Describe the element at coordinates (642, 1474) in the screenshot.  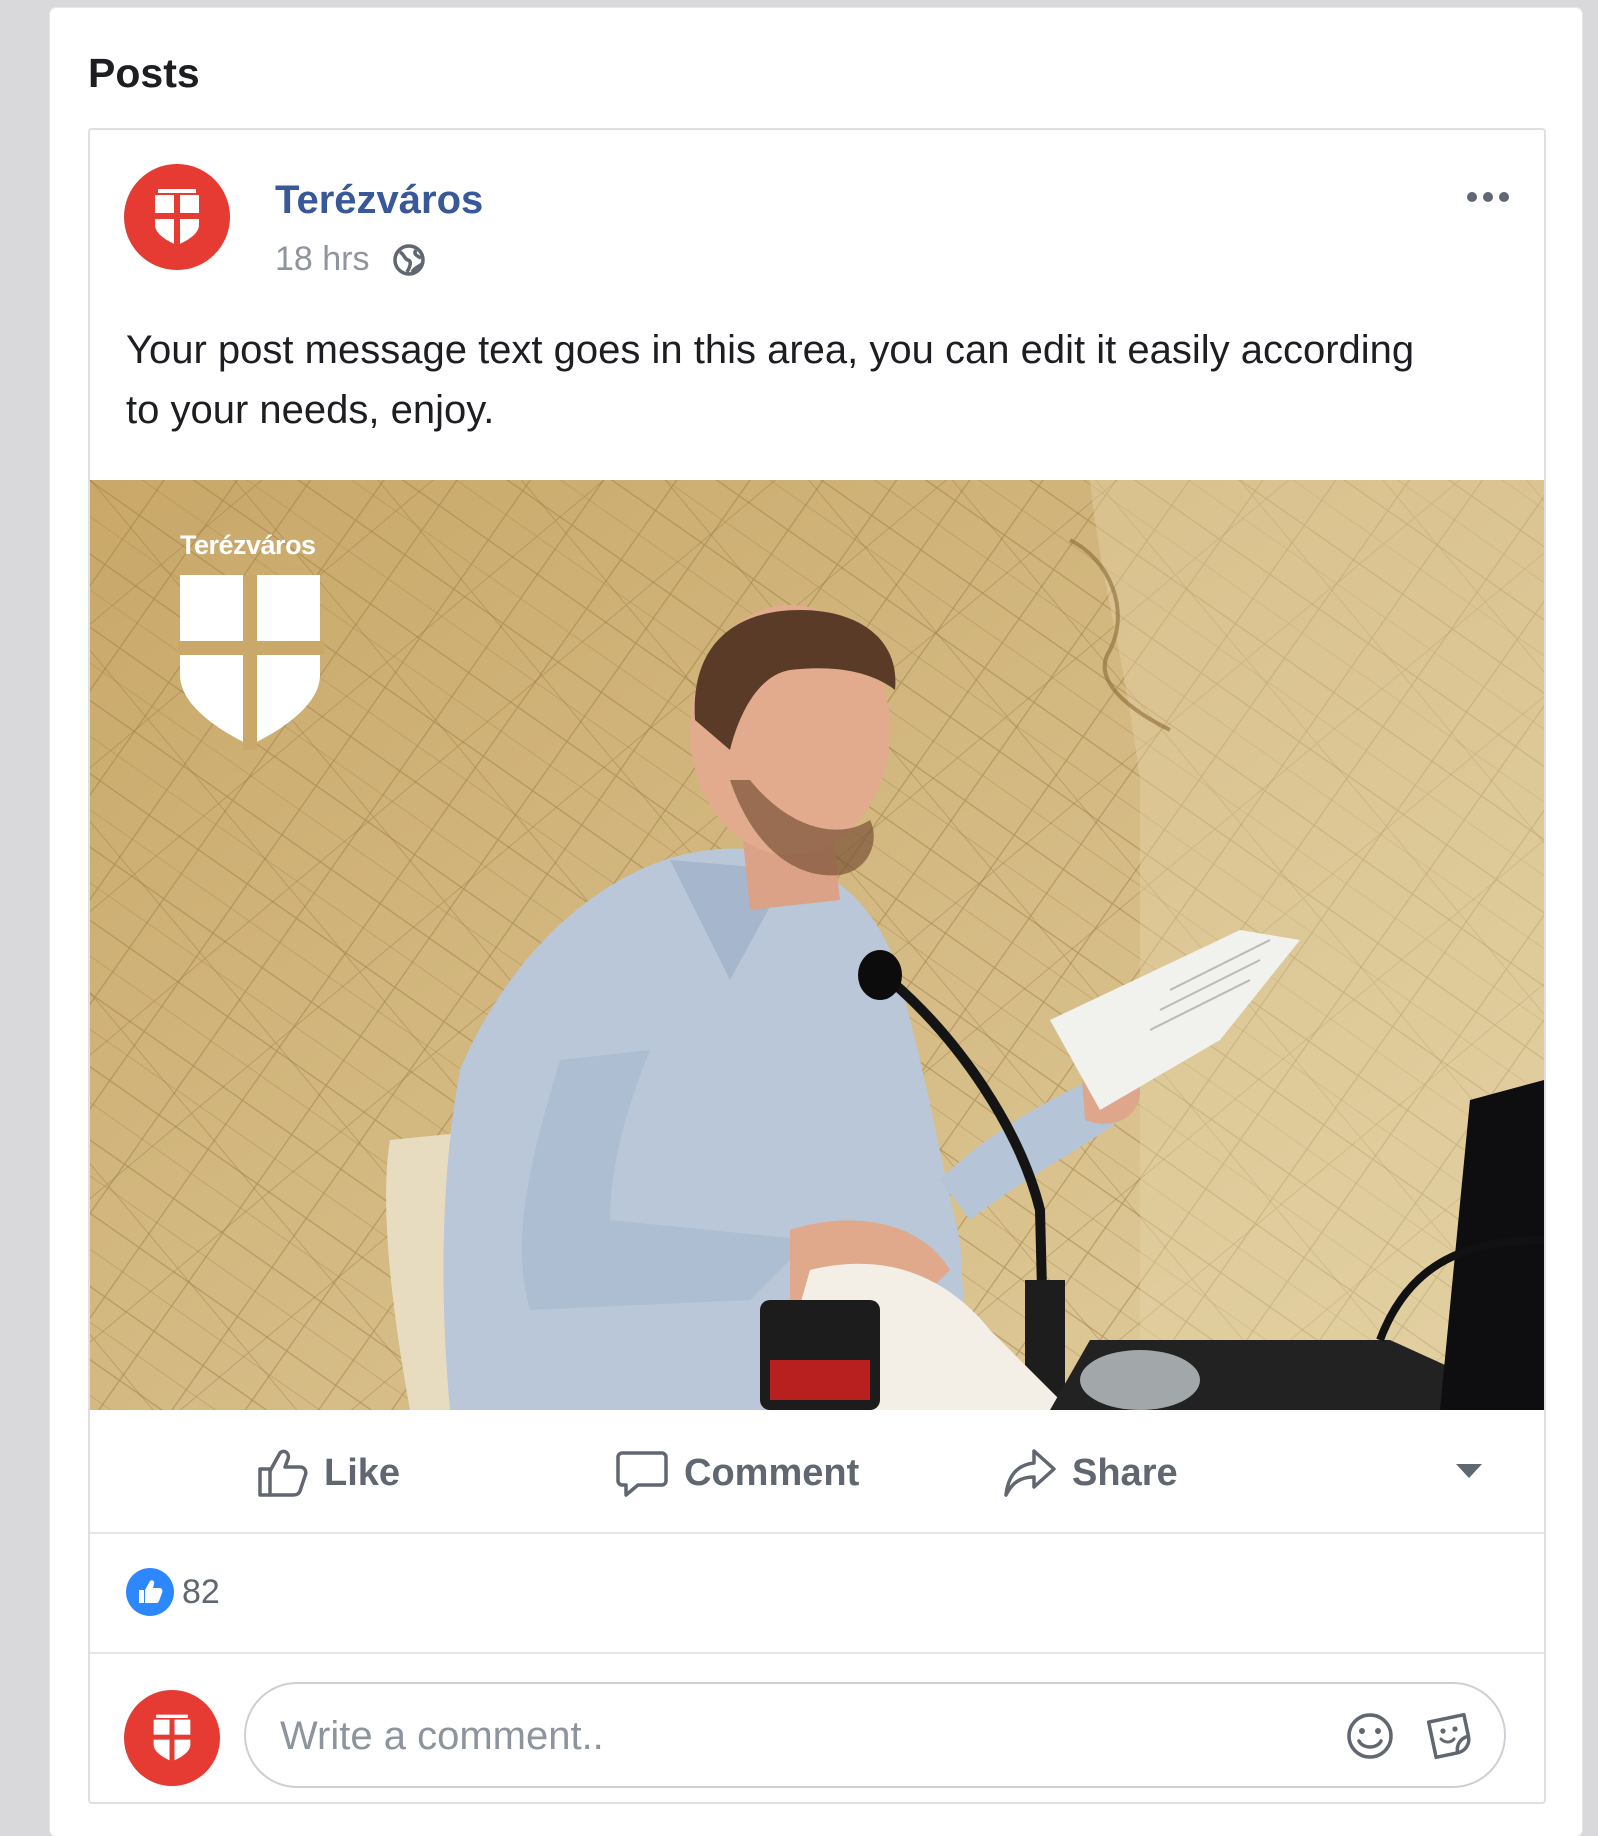
I see `comment-icon` at that location.